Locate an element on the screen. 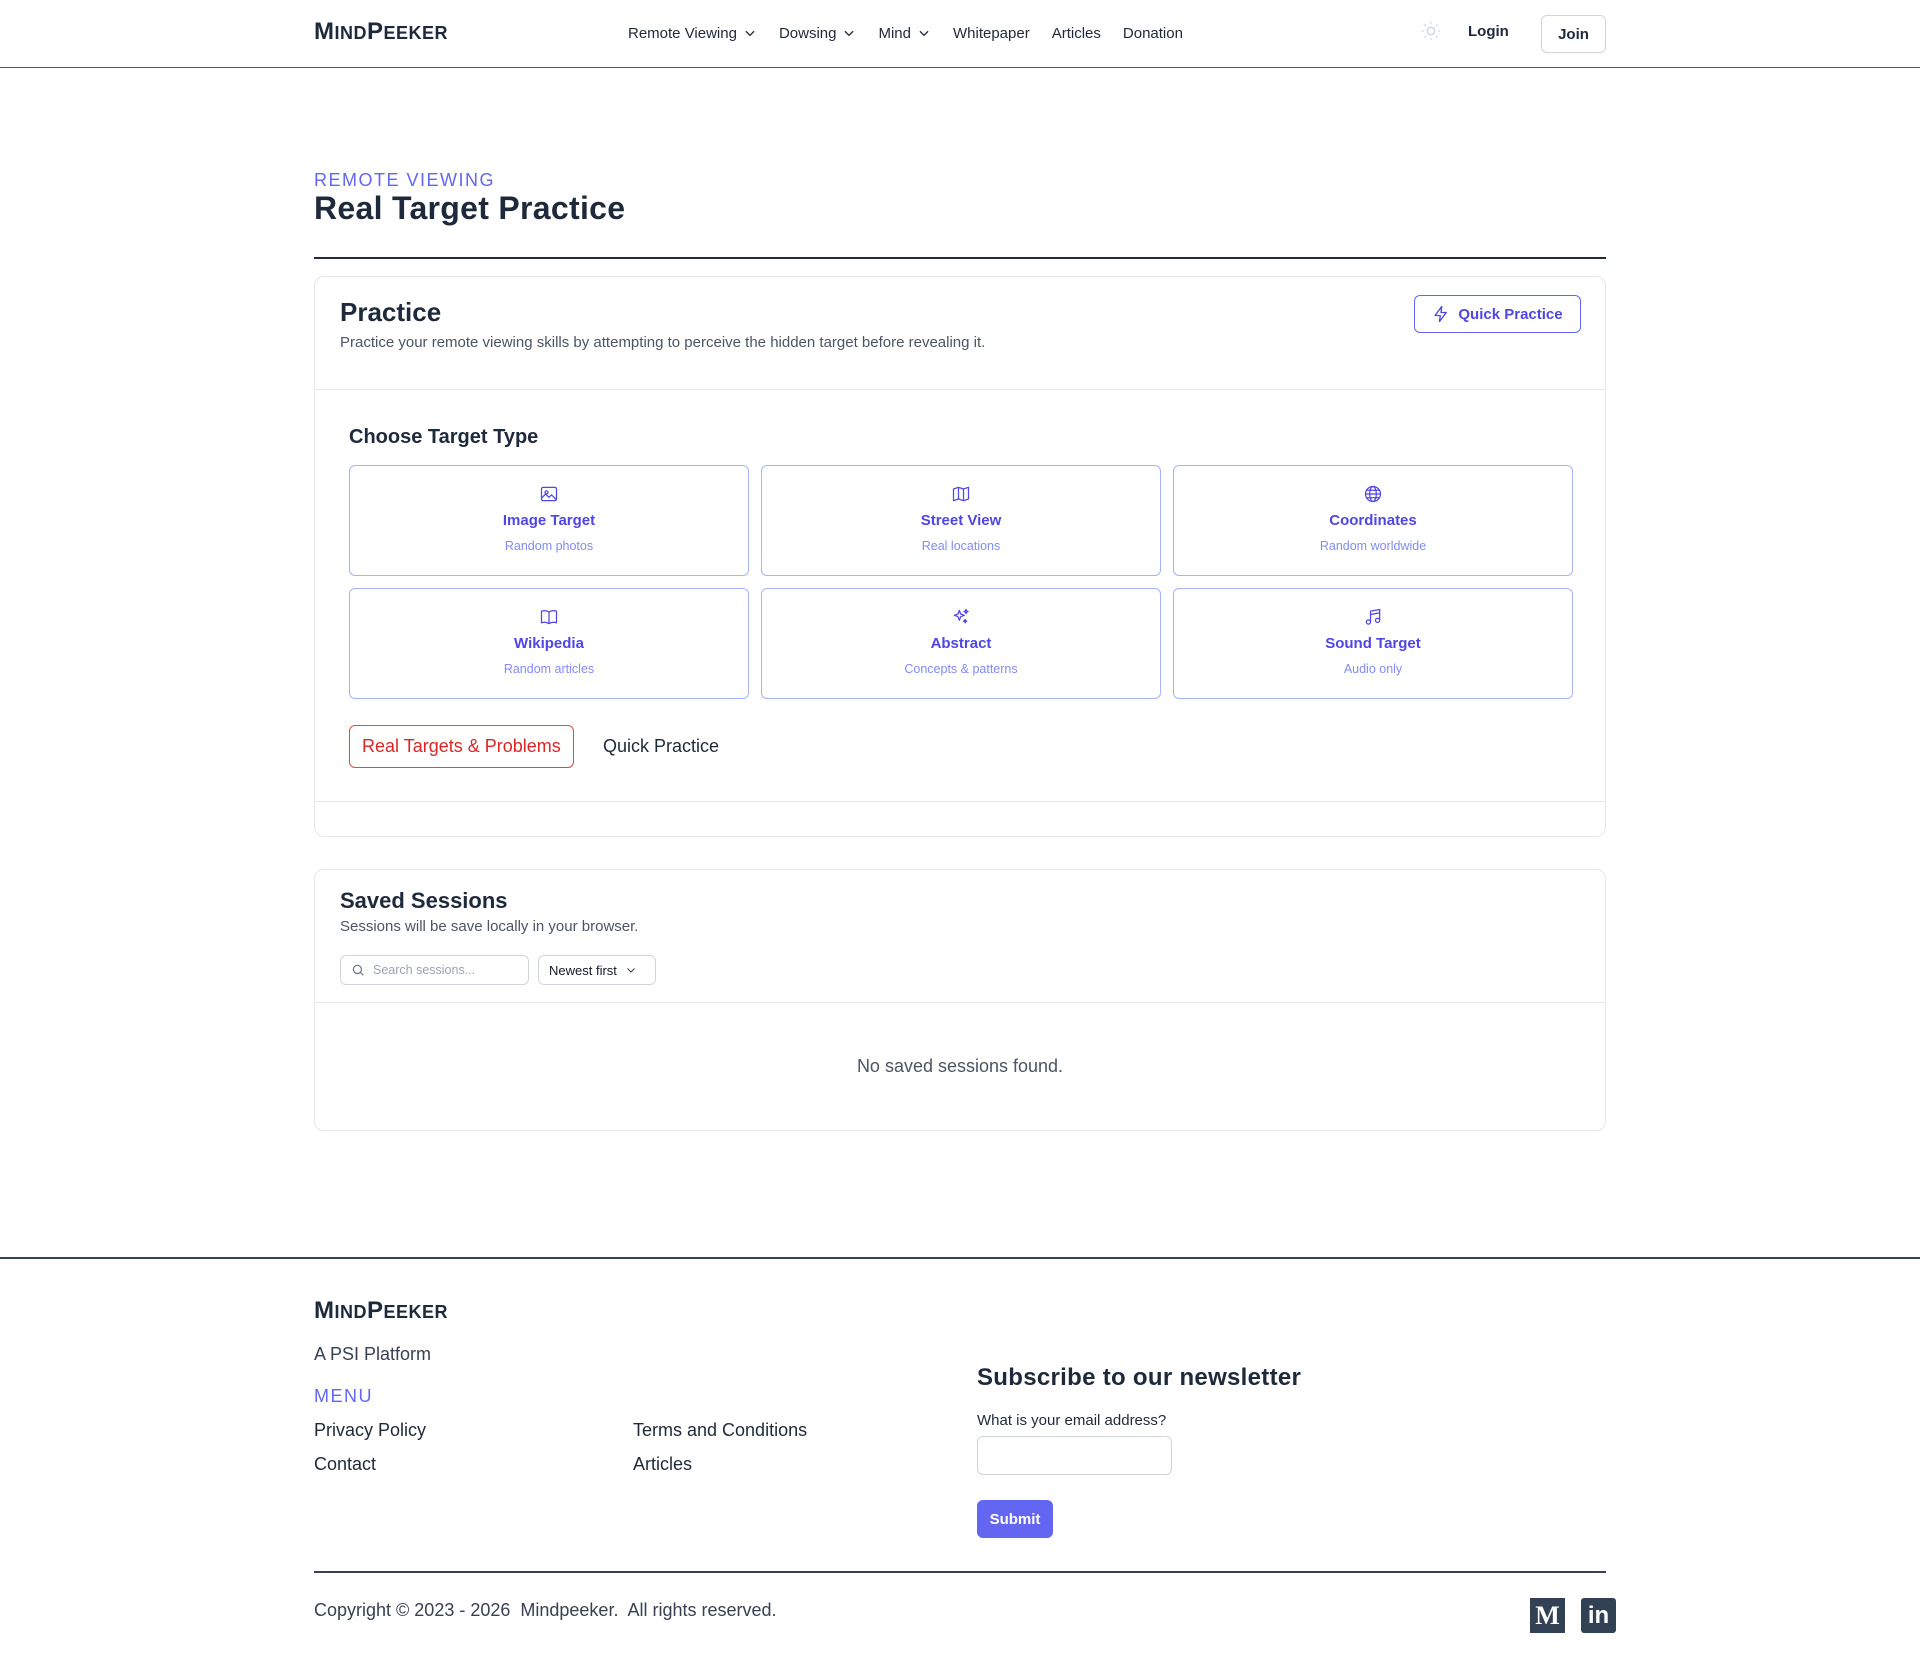 This screenshot has width=1920, height=1667. nav-remote-viewing: Remote Viewing is located at coordinates (692, 33).